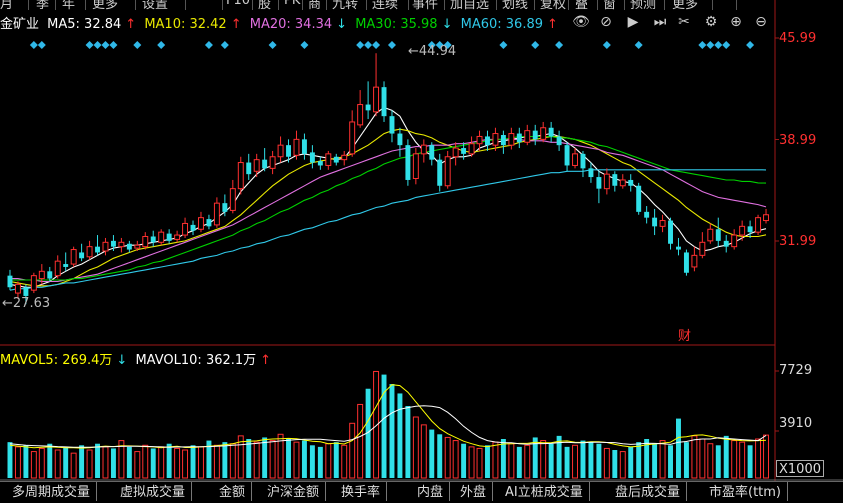 This screenshot has width=843, height=503. What do you see at coordinates (473, 491) in the screenshot?
I see `indicator-tab: 外盘` at bounding box center [473, 491].